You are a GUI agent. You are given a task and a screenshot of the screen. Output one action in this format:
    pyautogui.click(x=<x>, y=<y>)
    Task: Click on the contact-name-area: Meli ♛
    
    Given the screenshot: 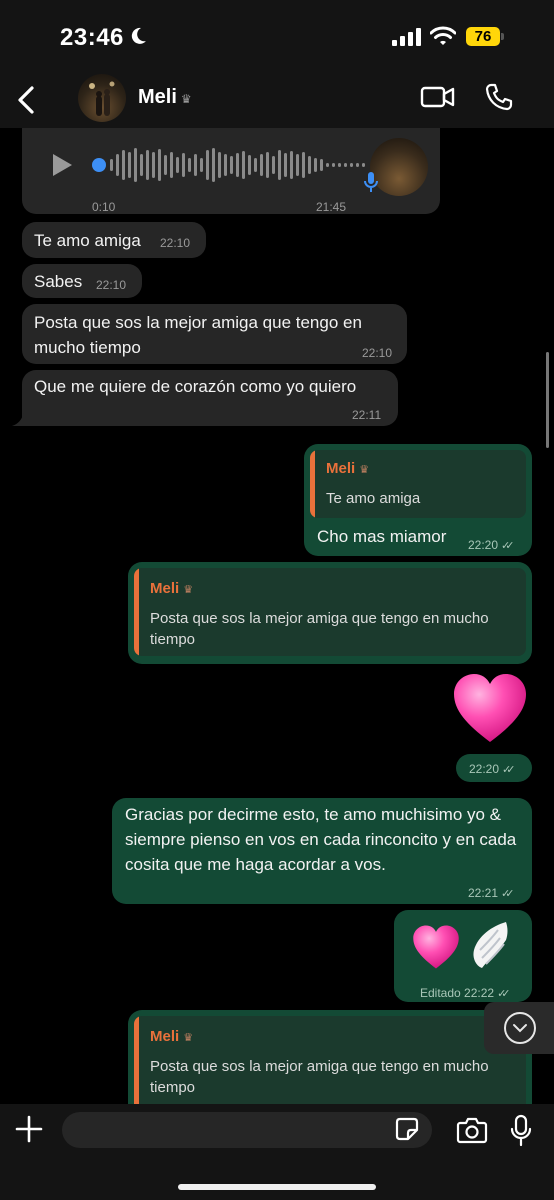 What is the action you would take?
    pyautogui.click(x=165, y=97)
    